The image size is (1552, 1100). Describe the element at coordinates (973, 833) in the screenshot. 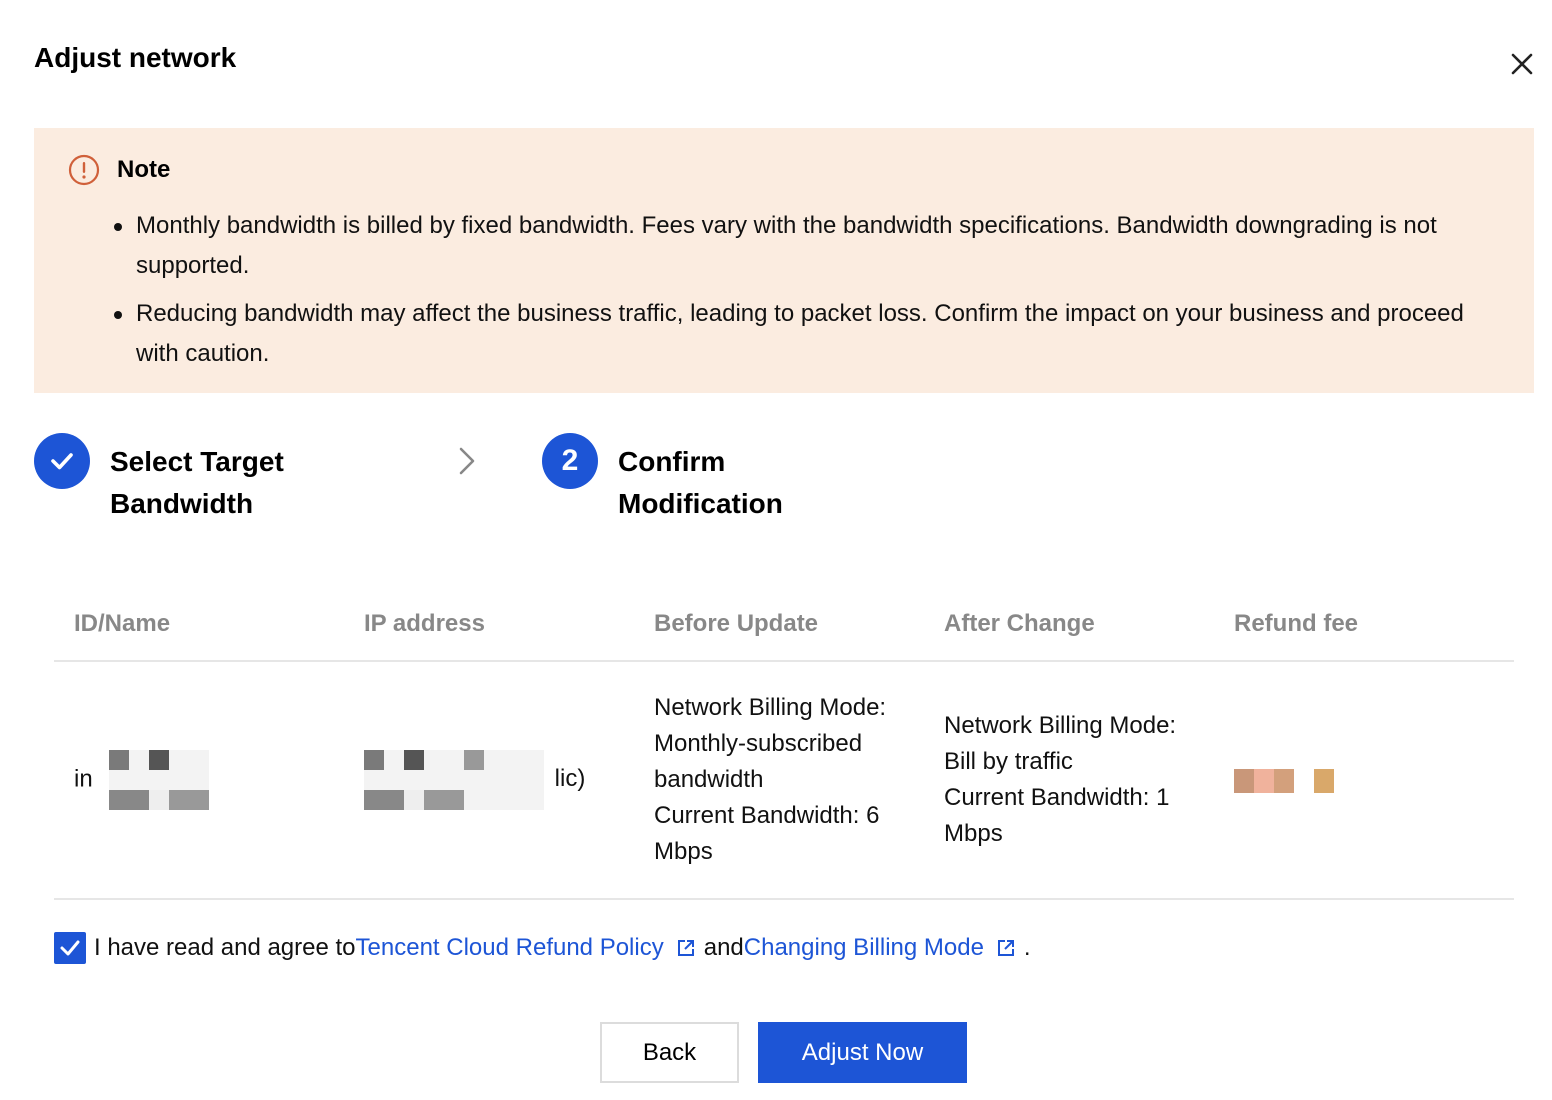

I see `after-line: Mbps` at that location.